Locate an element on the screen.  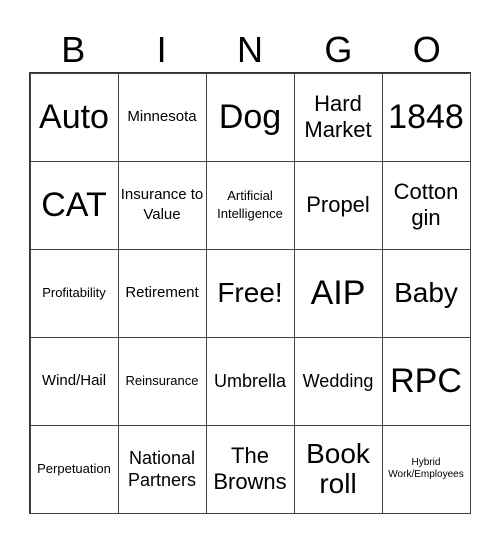
bingo-cell-text: Profitability is located at coordinates (74, 292).